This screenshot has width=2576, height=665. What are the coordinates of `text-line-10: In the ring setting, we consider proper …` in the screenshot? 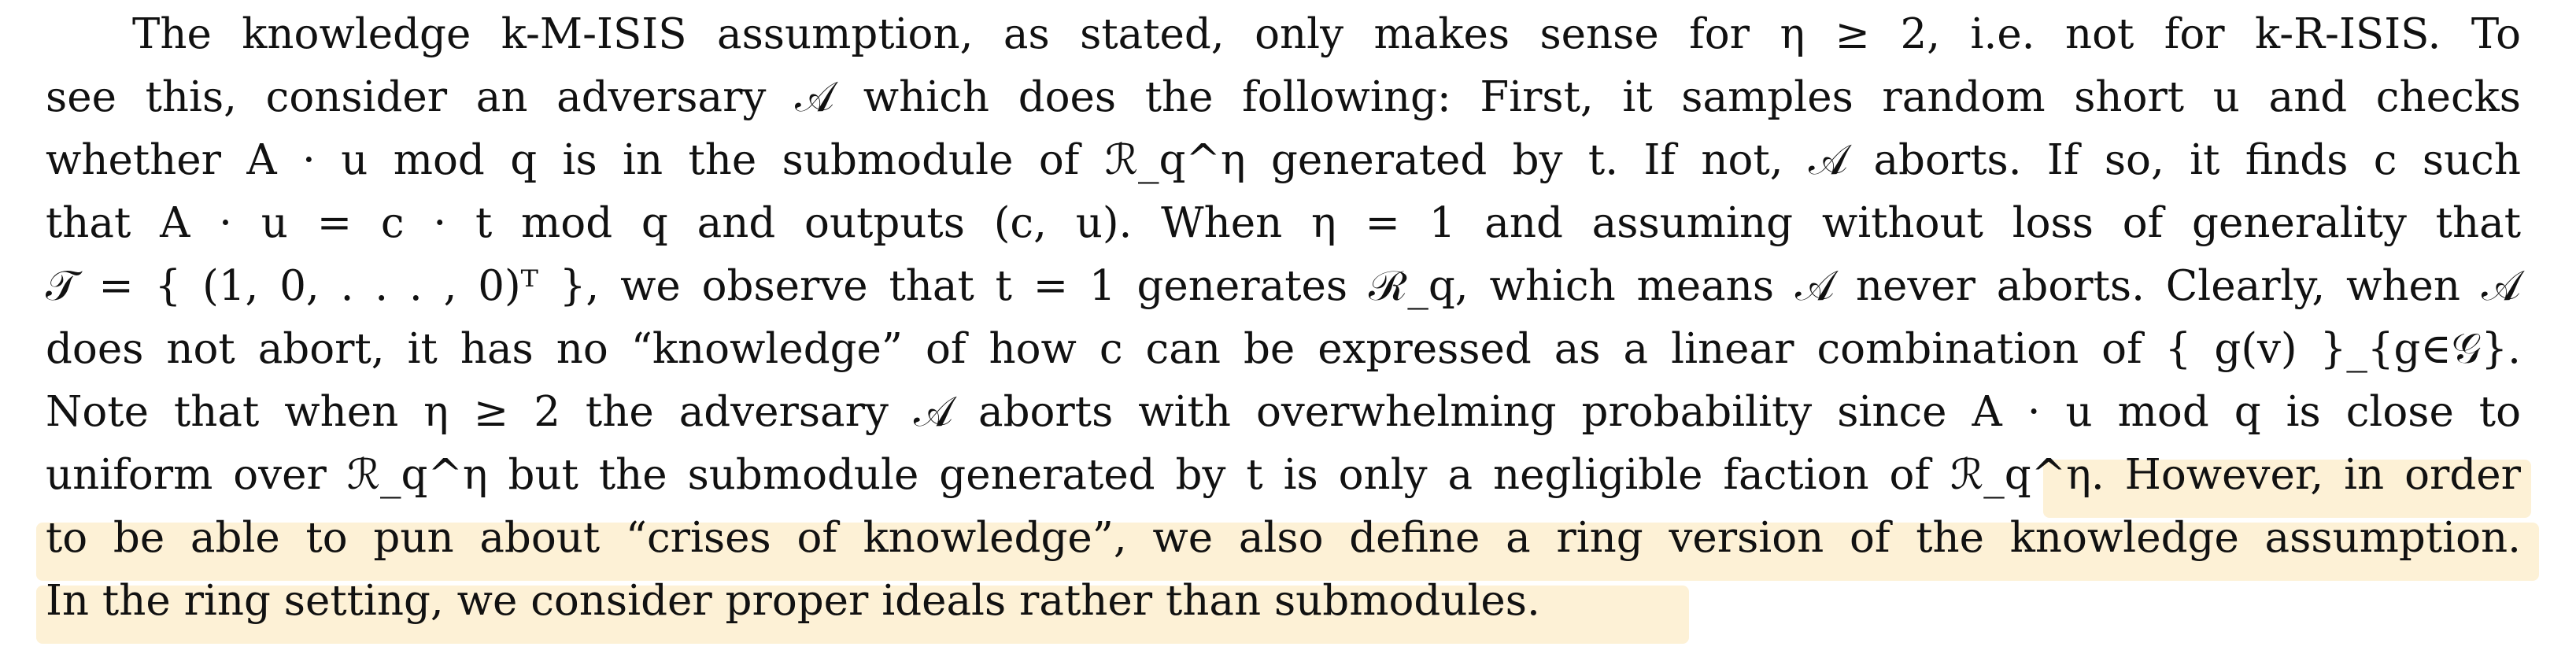 It's located at (1283, 601).